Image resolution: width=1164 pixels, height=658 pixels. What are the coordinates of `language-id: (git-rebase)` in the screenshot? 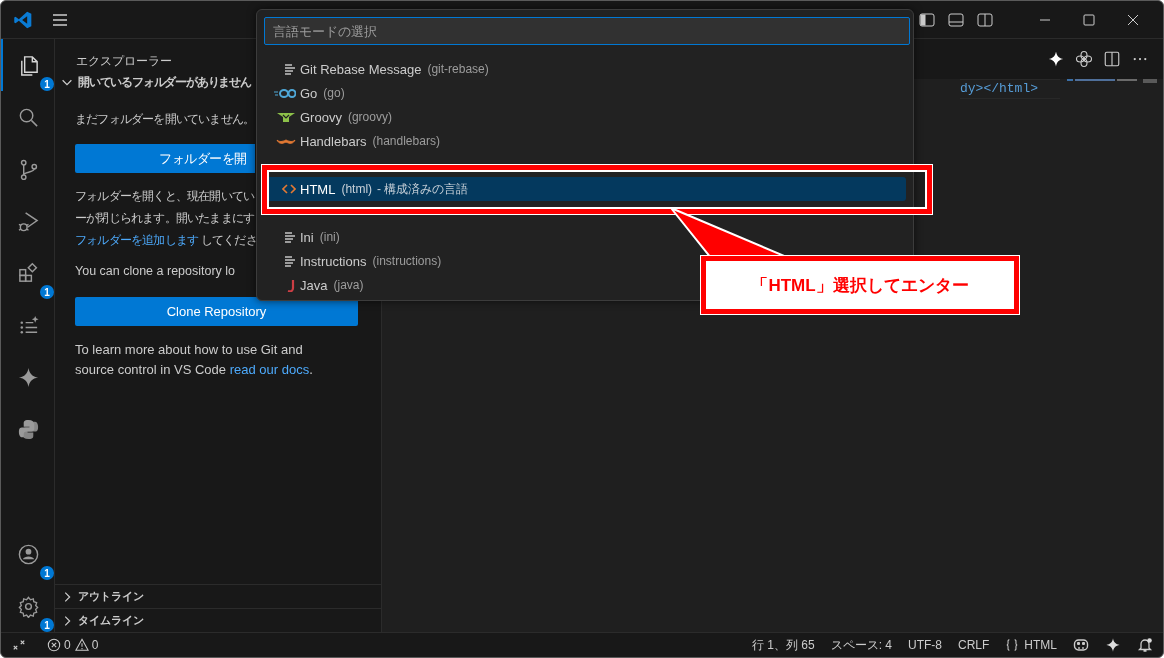 It's located at (458, 69).